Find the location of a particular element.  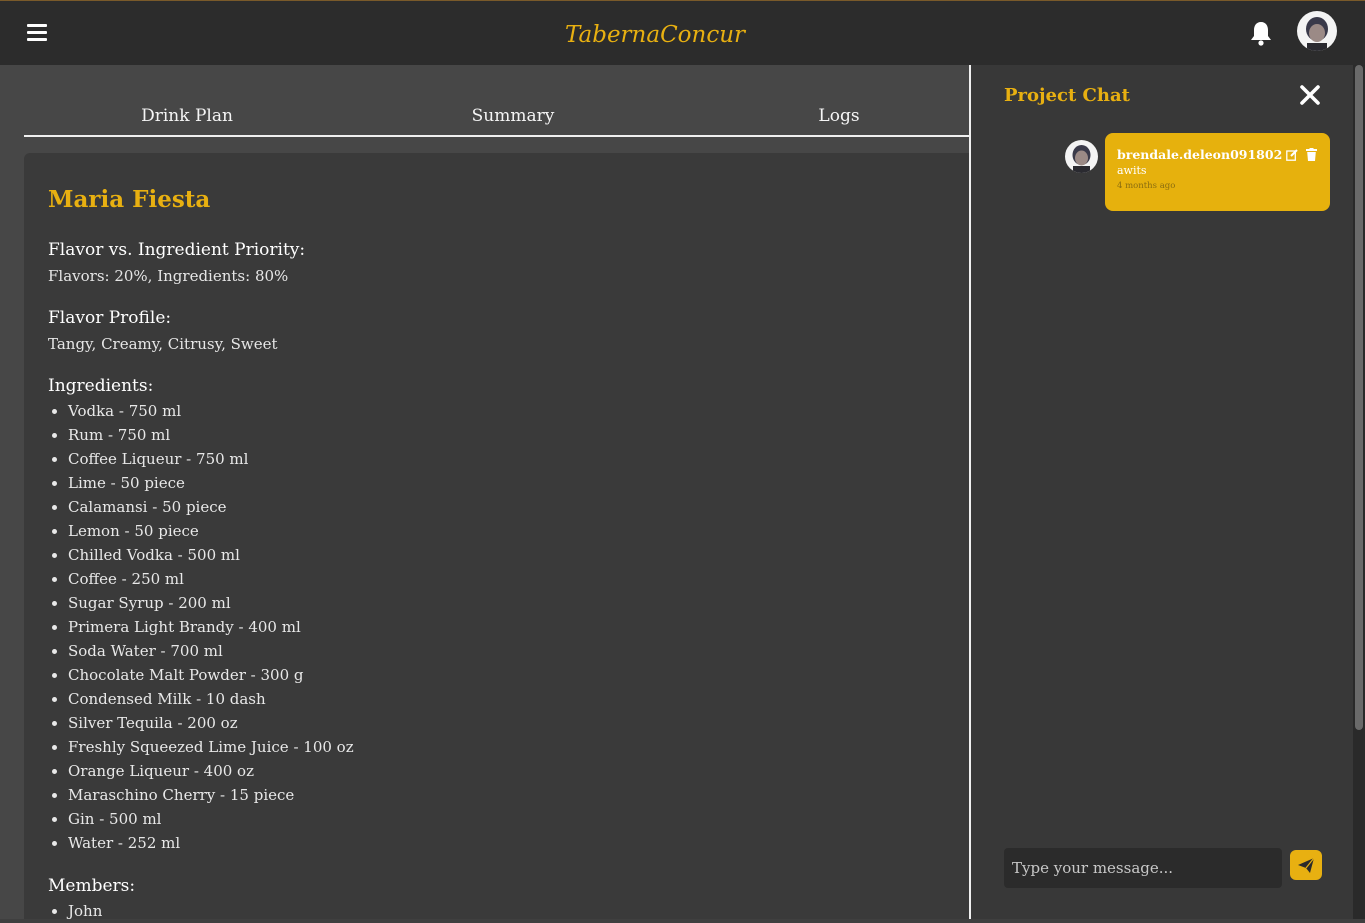

recipe-title: Maria Fiesta is located at coordinates (129, 199).